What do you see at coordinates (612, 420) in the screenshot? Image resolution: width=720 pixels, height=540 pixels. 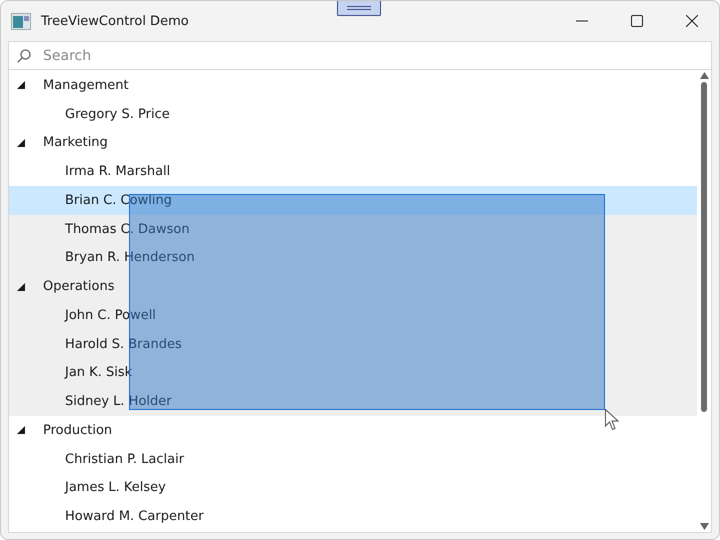 I see `cursor-icon` at bounding box center [612, 420].